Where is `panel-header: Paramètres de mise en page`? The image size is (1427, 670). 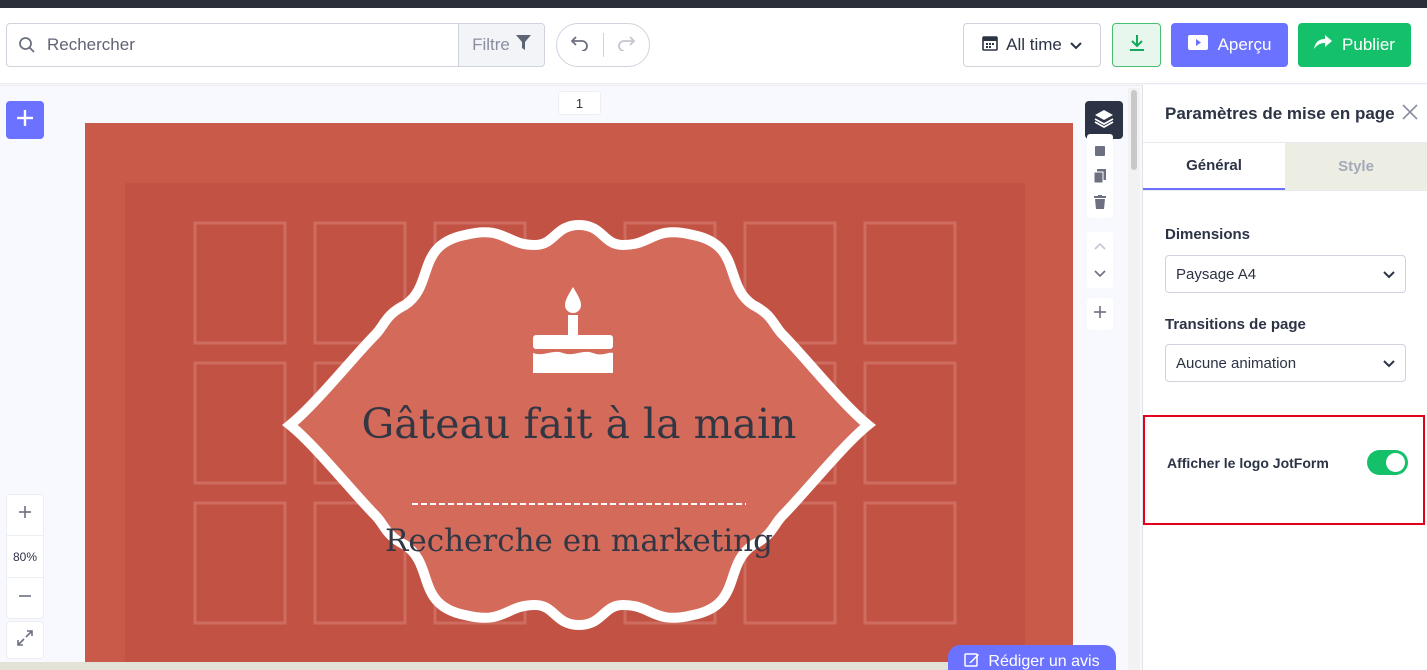
panel-header: Paramètres de mise en page is located at coordinates (1285, 113).